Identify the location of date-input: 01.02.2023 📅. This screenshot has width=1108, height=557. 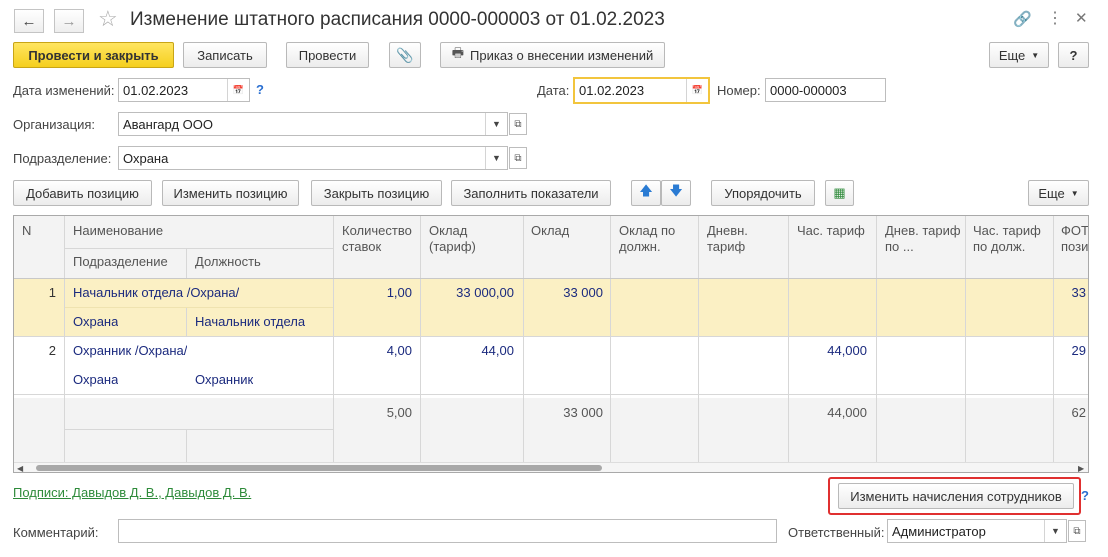
(641, 90).